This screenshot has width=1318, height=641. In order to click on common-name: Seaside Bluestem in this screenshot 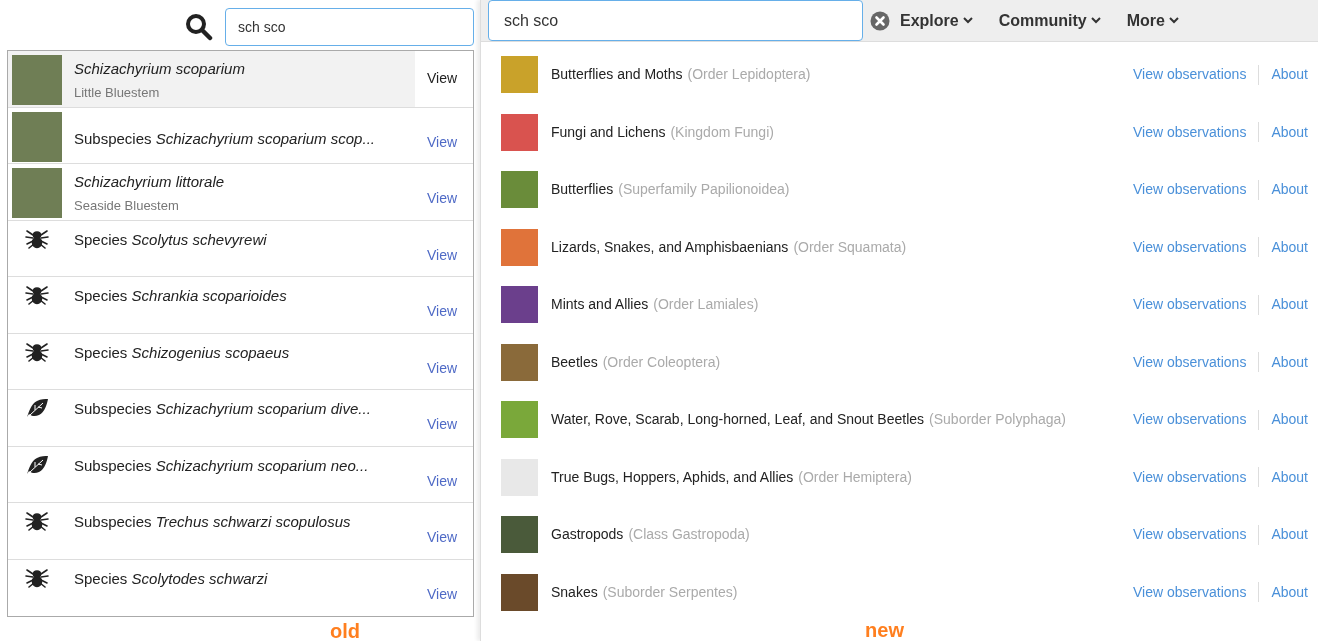, I will do `click(127, 205)`.